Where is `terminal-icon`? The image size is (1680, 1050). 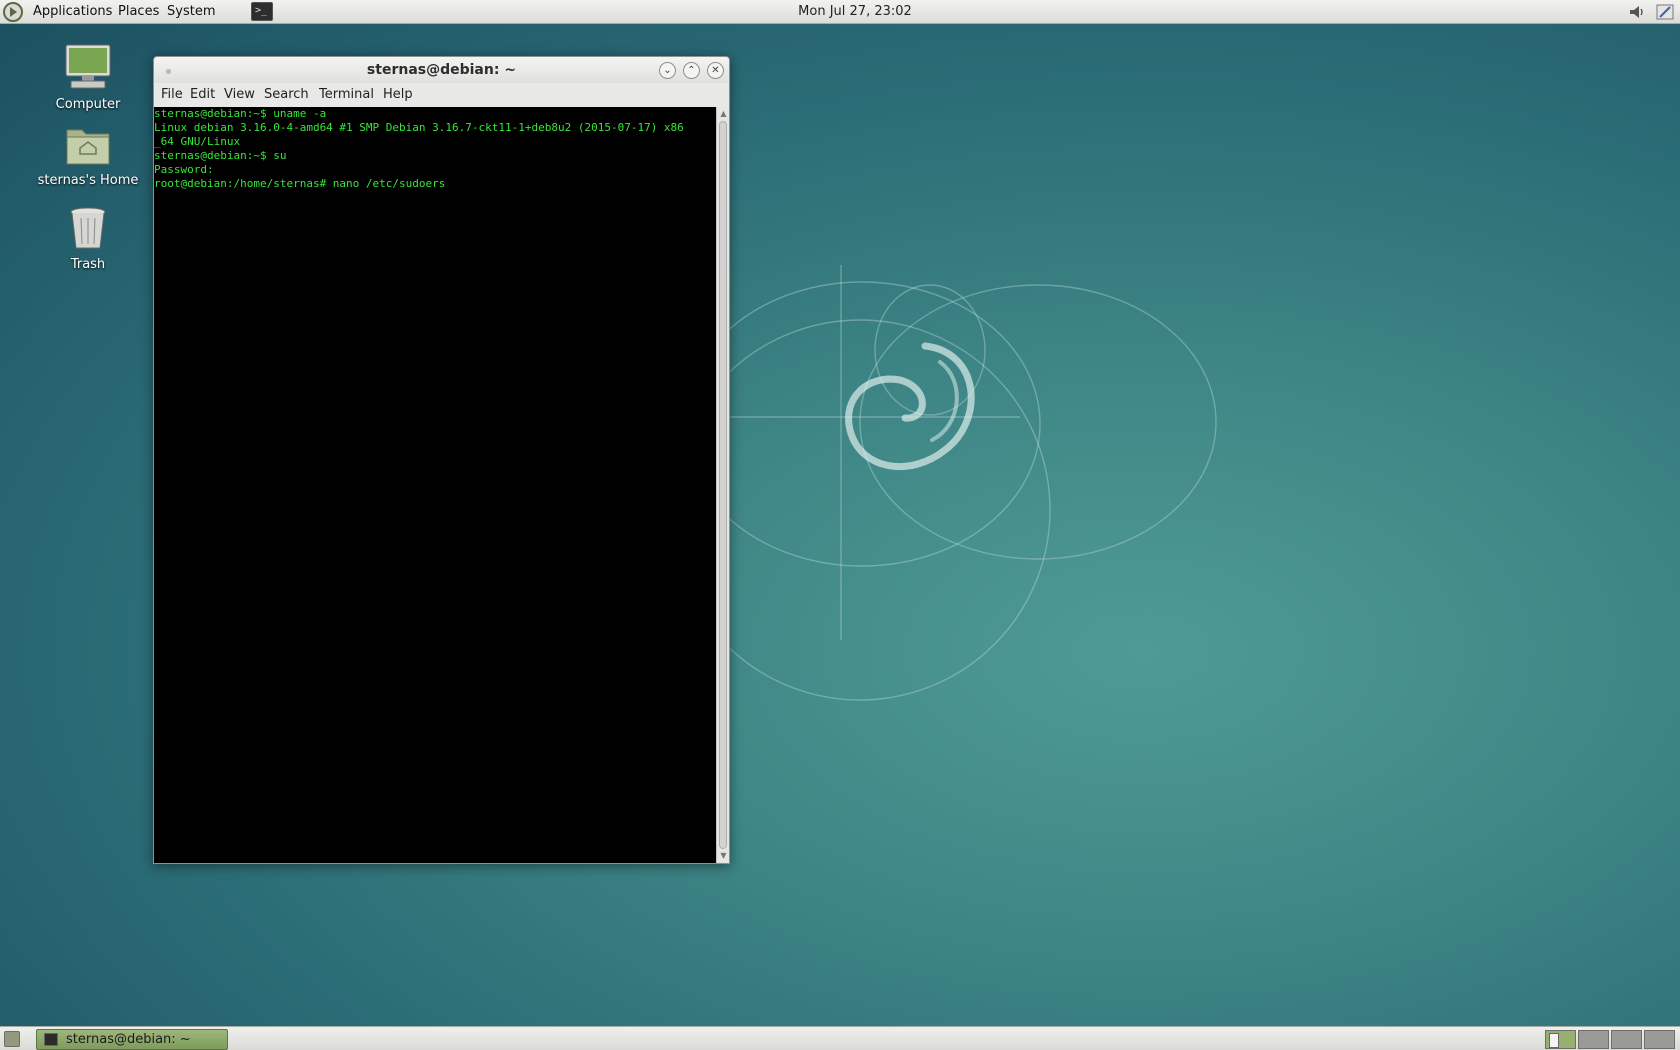 terminal-icon is located at coordinates (51, 1039).